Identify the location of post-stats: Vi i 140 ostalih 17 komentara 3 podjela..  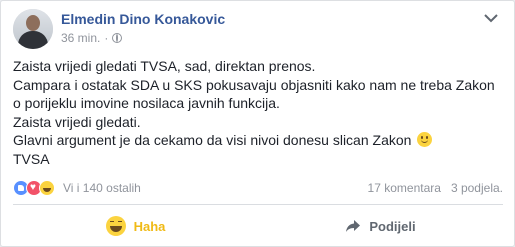
(258, 188).